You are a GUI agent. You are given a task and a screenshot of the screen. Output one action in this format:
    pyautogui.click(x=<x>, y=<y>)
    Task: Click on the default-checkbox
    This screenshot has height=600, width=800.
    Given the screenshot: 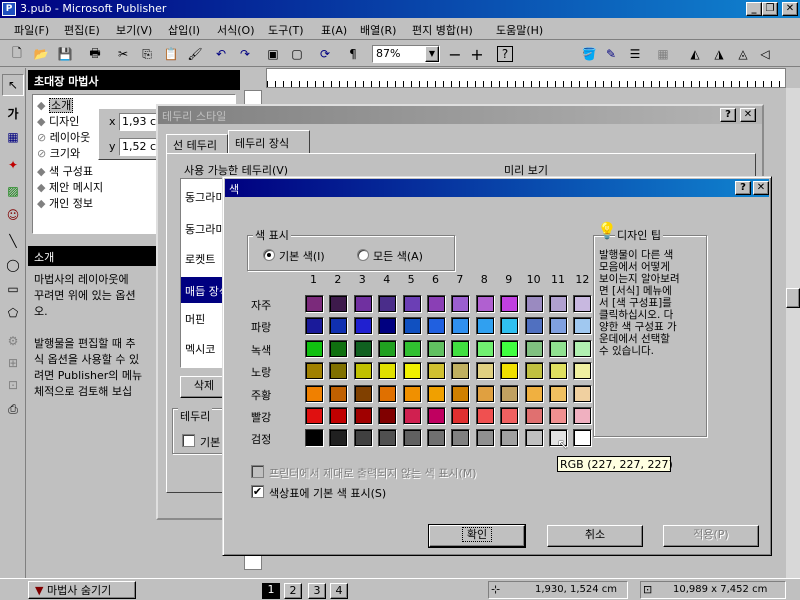 What is the action you would take?
    pyautogui.click(x=188, y=440)
    